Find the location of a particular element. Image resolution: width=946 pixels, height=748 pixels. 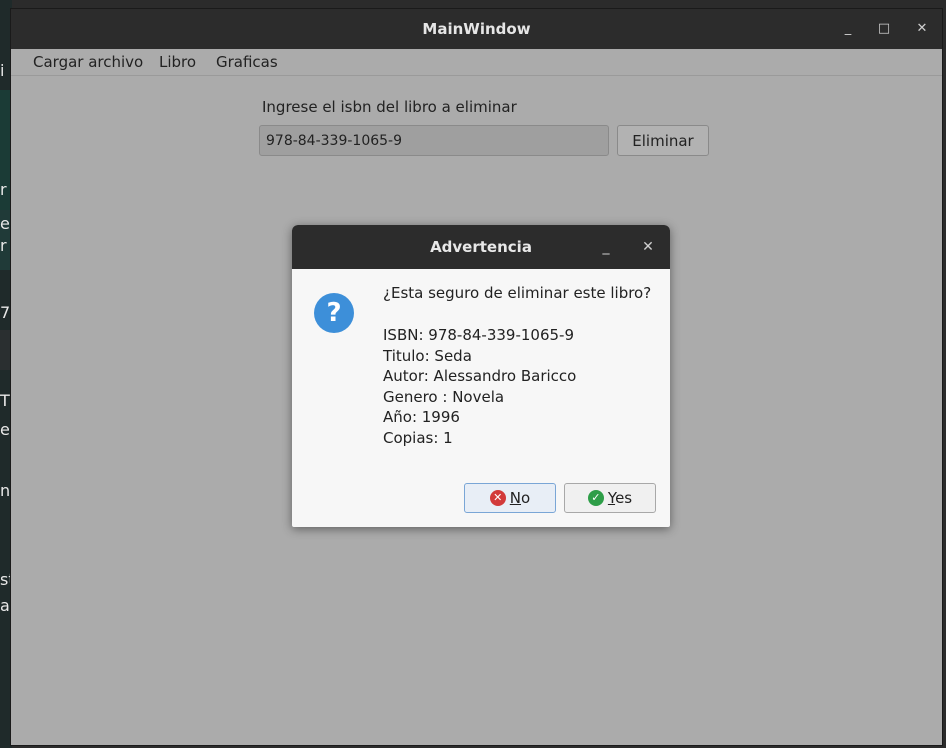

check-circle-icon: ✓ is located at coordinates (595, 498).